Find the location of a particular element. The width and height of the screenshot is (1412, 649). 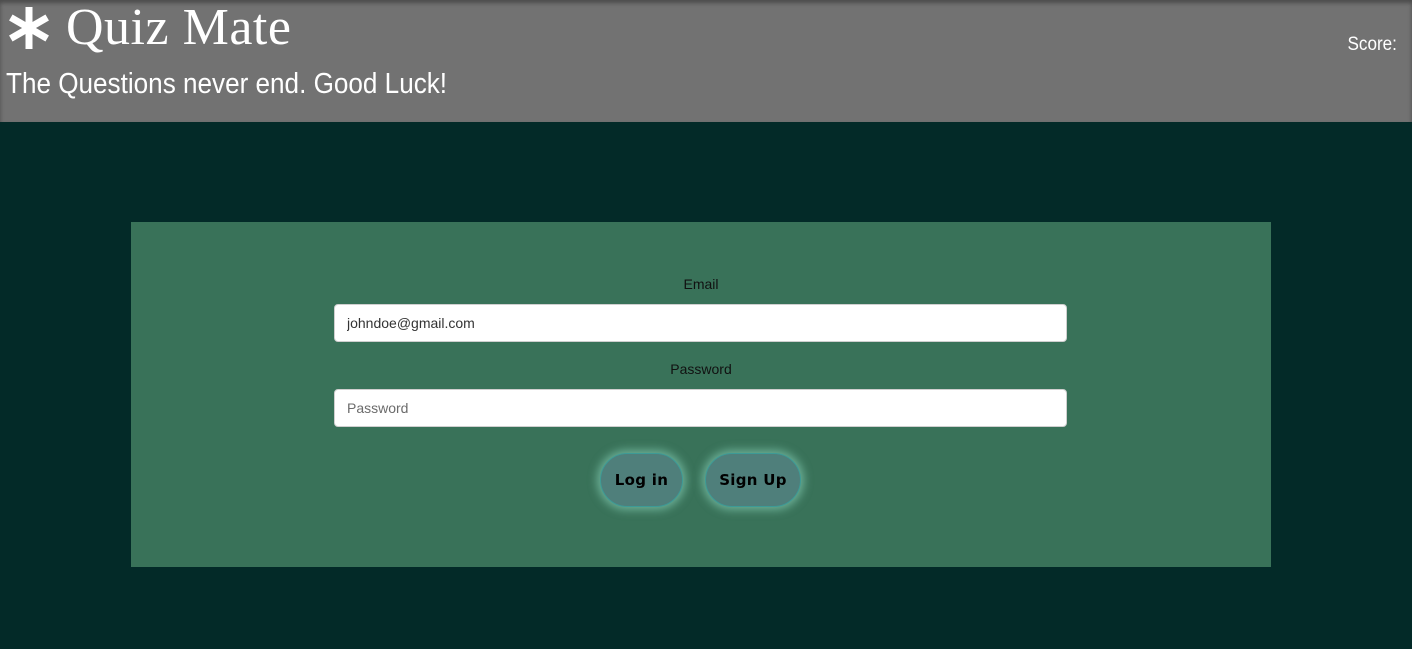

password-input is located at coordinates (700, 408).